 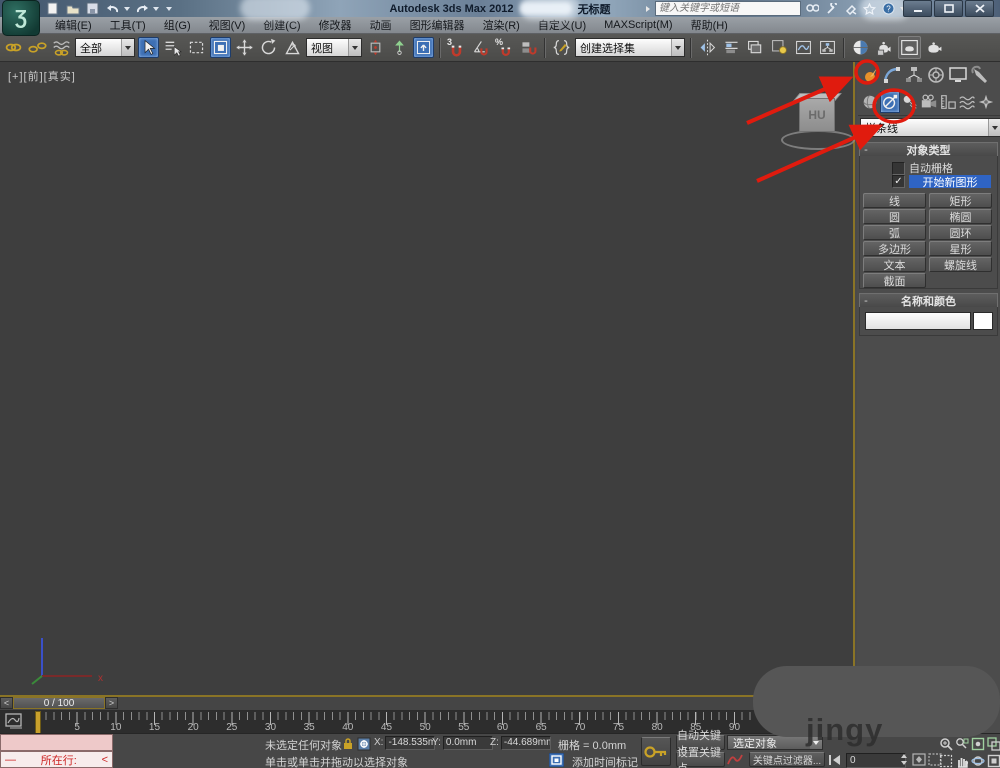 What do you see at coordinates (888, 9) in the screenshot?
I see `help-icon: ?` at bounding box center [888, 9].